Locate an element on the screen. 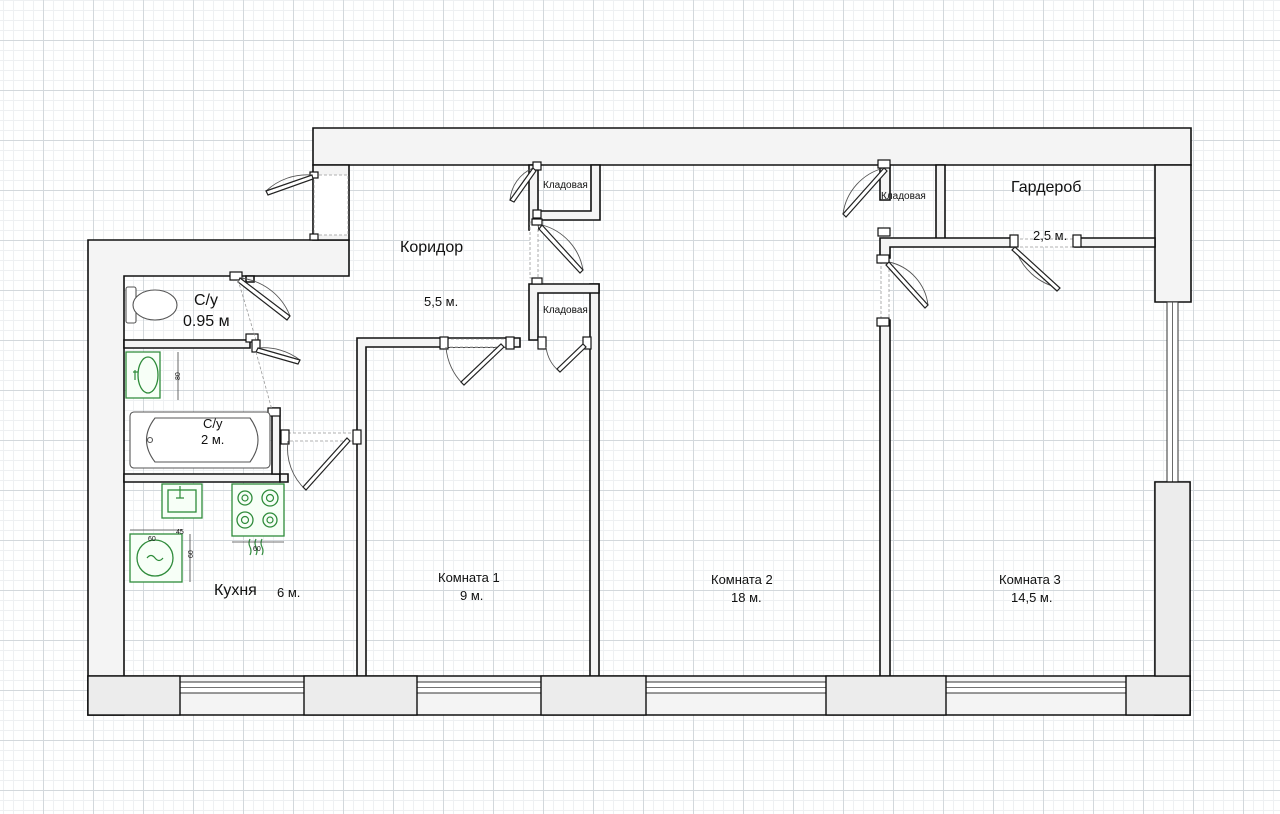 The height and width of the screenshot is (814, 1280). washbasin-icon is located at coordinates (143, 375).